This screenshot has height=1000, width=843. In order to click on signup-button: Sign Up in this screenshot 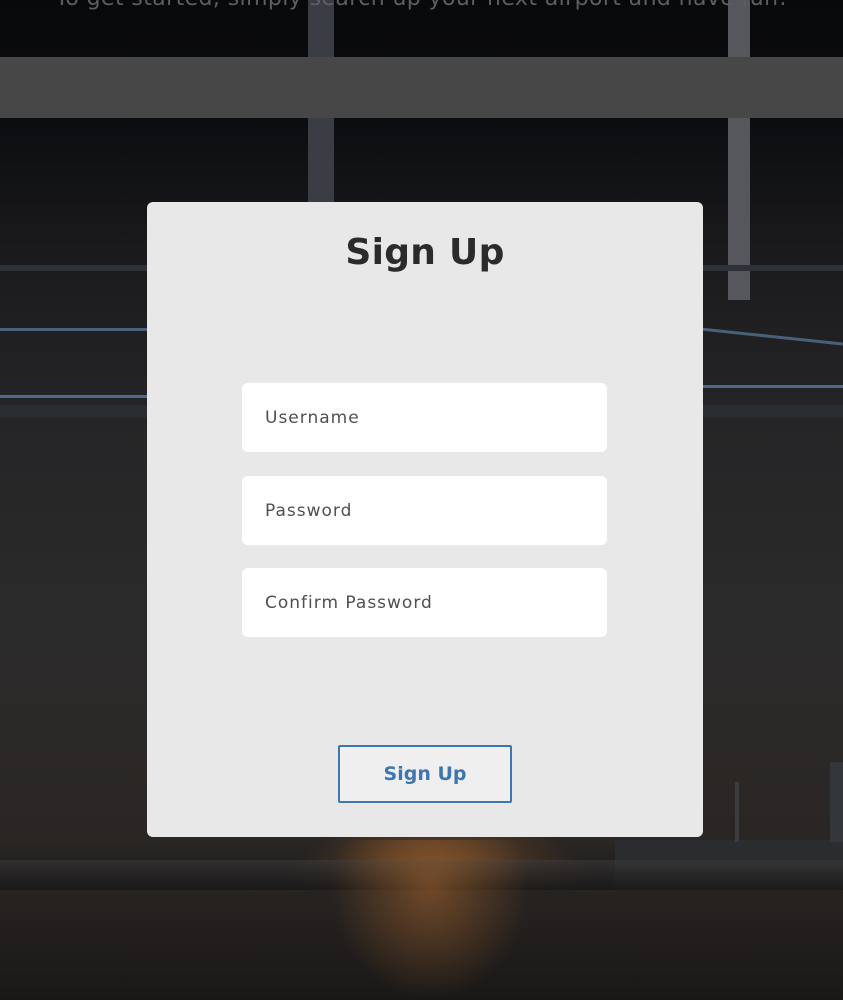, I will do `click(425, 774)`.